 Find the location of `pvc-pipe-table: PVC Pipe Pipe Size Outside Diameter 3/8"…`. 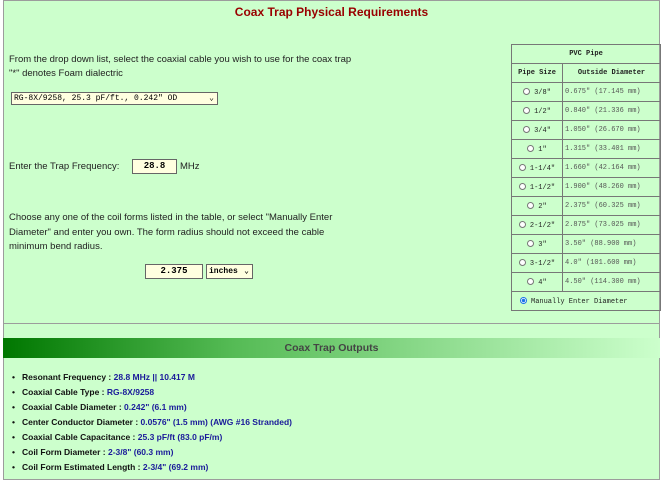

pvc-pipe-table: PVC Pipe Pipe Size Outside Diameter 3/8"… is located at coordinates (586, 177).